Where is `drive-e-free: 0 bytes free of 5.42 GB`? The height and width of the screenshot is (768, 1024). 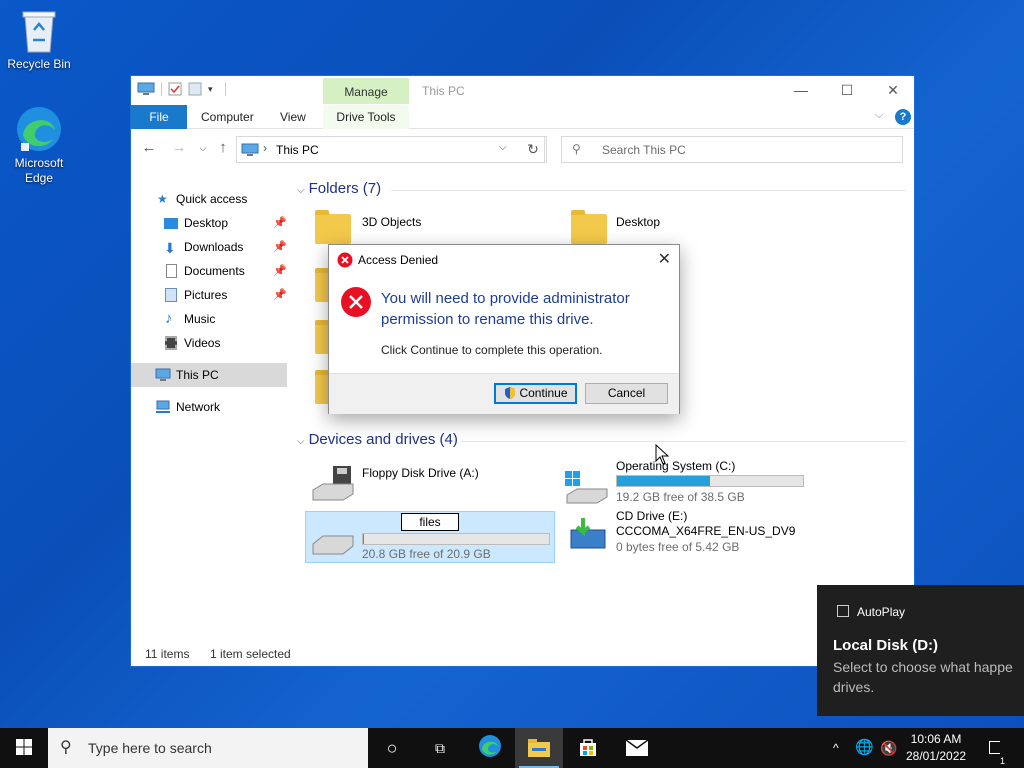
drive-e-free: 0 bytes free of 5.42 GB is located at coordinates (678, 547).